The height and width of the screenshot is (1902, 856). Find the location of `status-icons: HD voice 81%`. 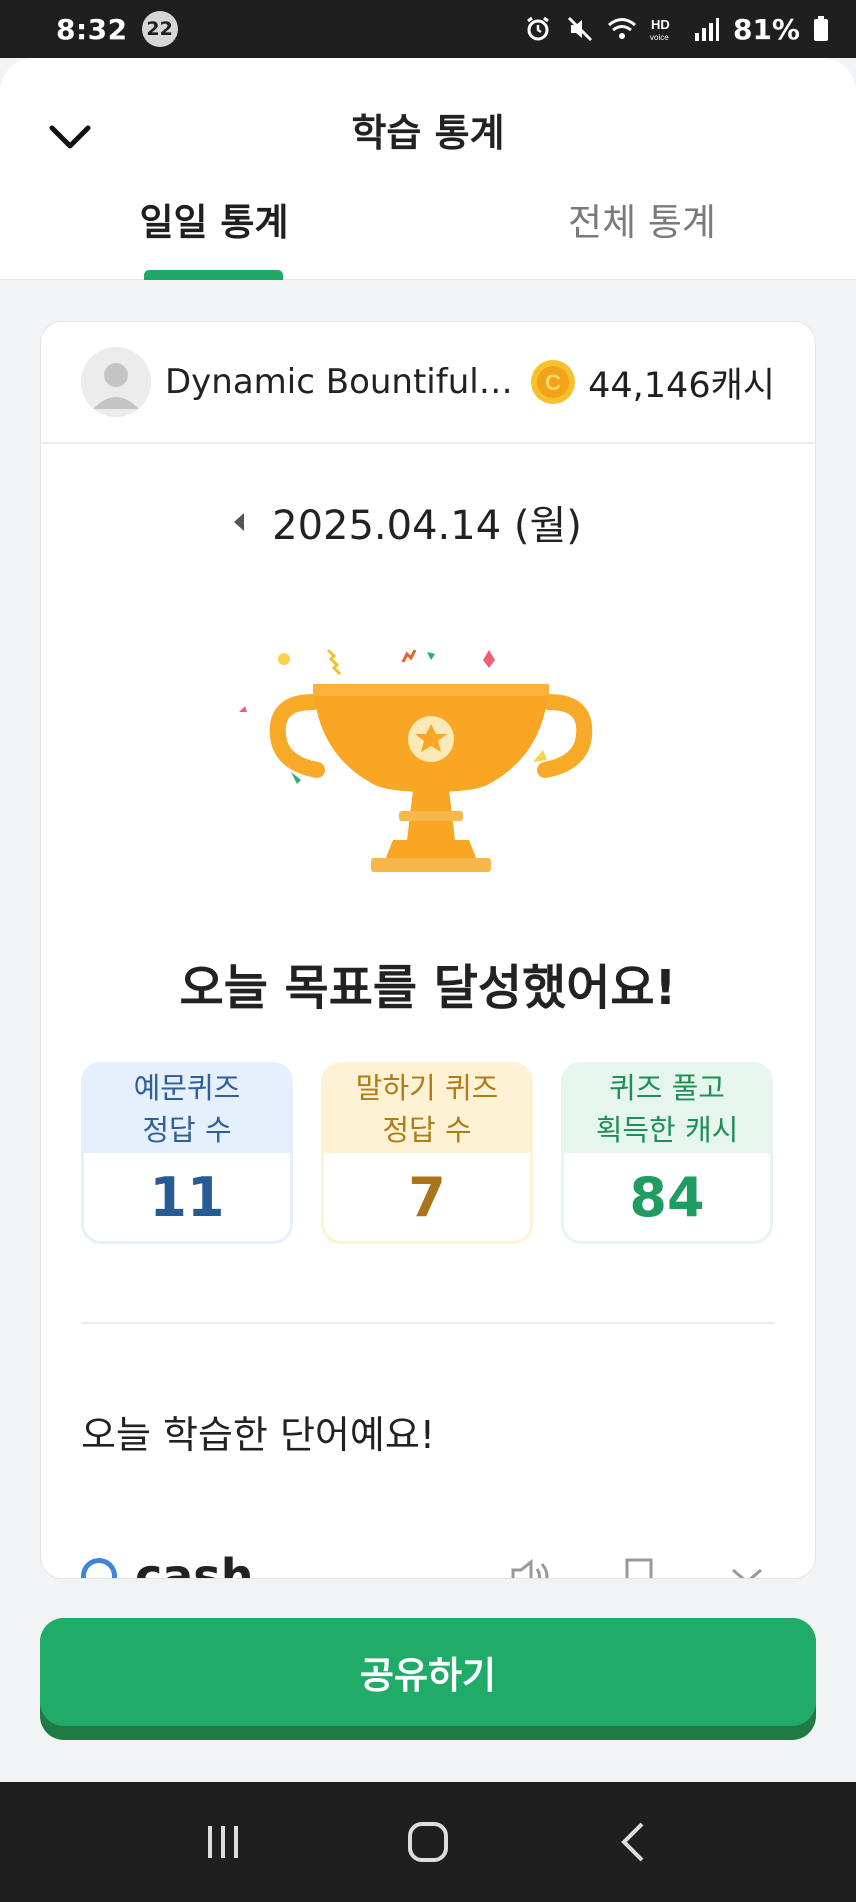

status-icons: HD voice 81% is located at coordinates (676, 29).